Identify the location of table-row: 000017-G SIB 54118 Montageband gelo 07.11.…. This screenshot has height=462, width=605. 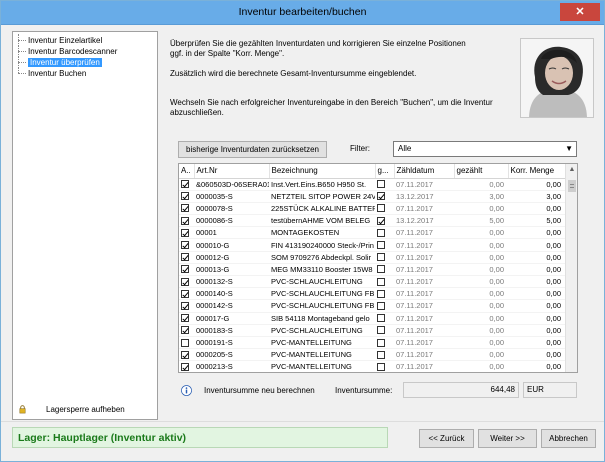
(372, 318).